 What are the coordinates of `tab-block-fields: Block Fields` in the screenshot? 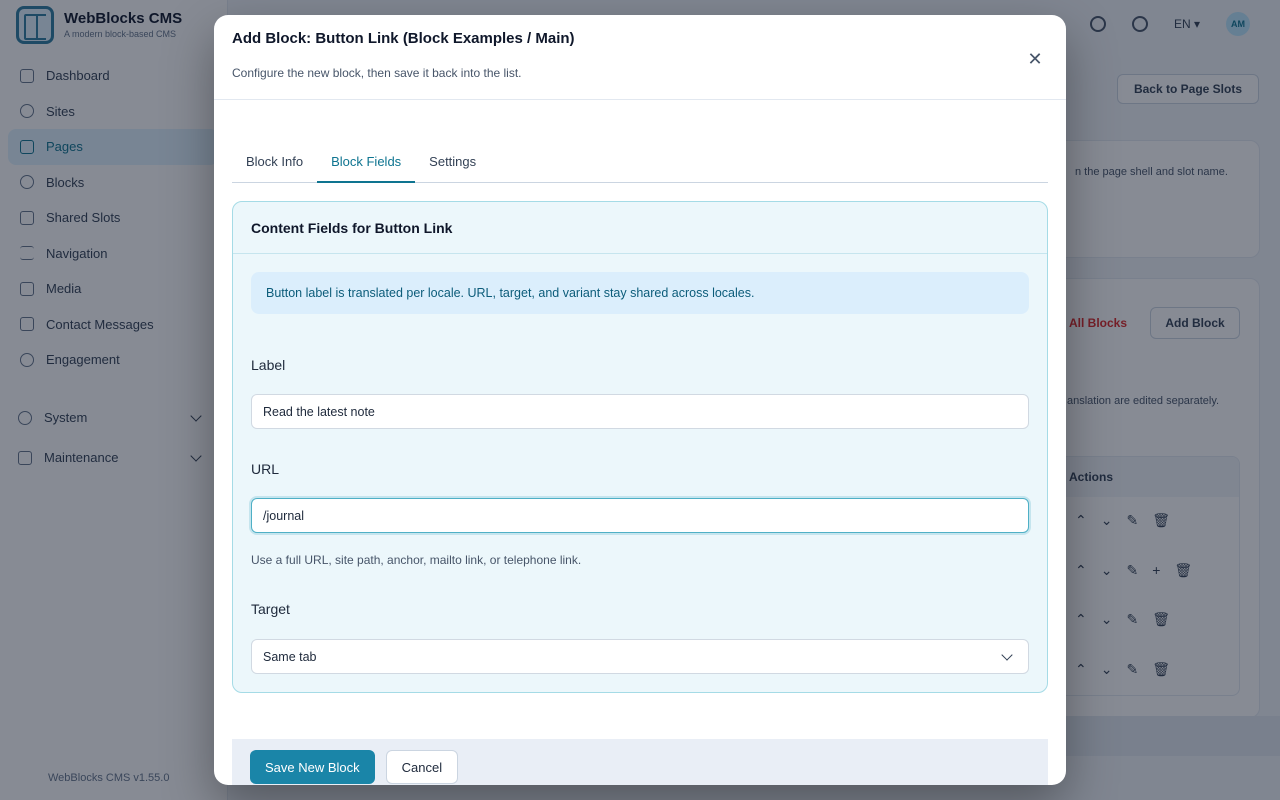 It's located at (366, 165).